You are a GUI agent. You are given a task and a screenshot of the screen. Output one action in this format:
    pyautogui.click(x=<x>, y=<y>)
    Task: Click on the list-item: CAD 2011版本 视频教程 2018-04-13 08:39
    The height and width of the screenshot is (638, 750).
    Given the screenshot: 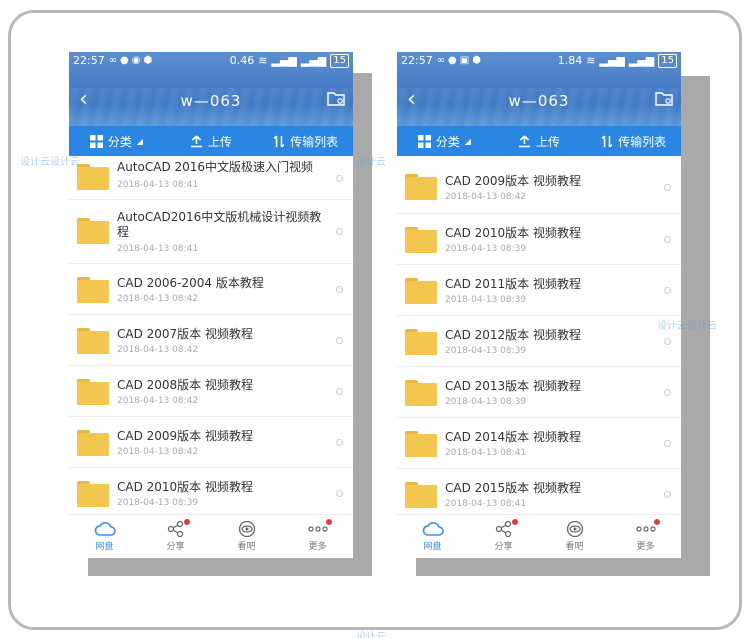 What is the action you would take?
    pyautogui.click(x=539, y=290)
    